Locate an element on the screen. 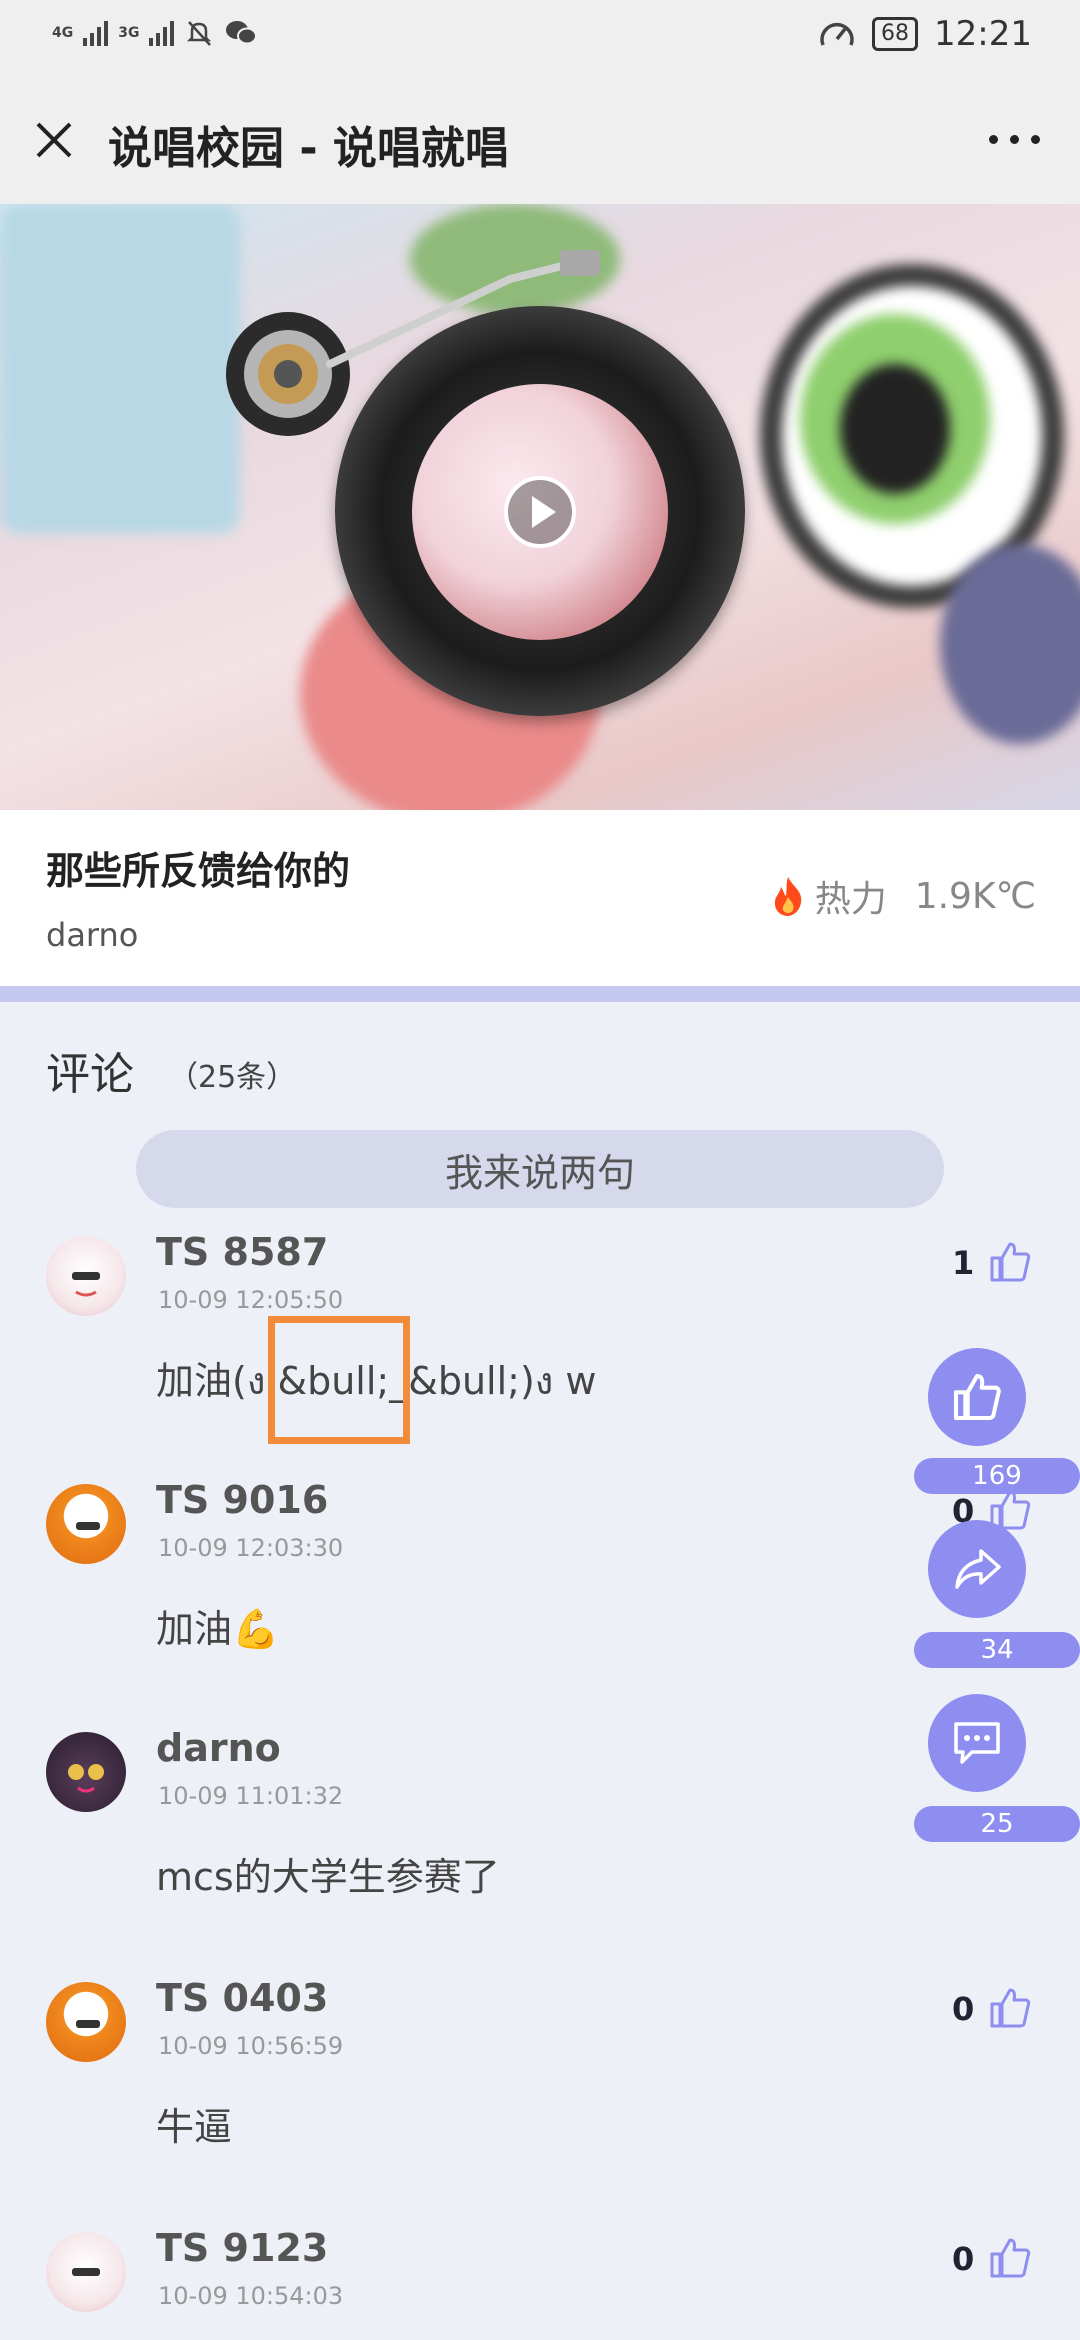 This screenshot has width=1080, height=2340. like-fab-count: 169 is located at coordinates (997, 1476).